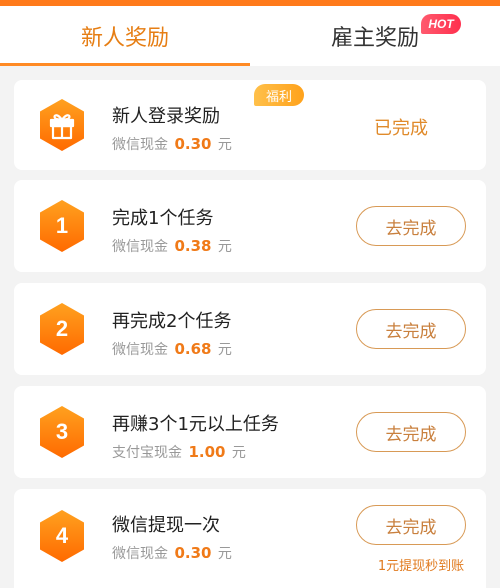 This screenshot has width=500, height=588. I want to click on step-number: 2, so click(62, 328).